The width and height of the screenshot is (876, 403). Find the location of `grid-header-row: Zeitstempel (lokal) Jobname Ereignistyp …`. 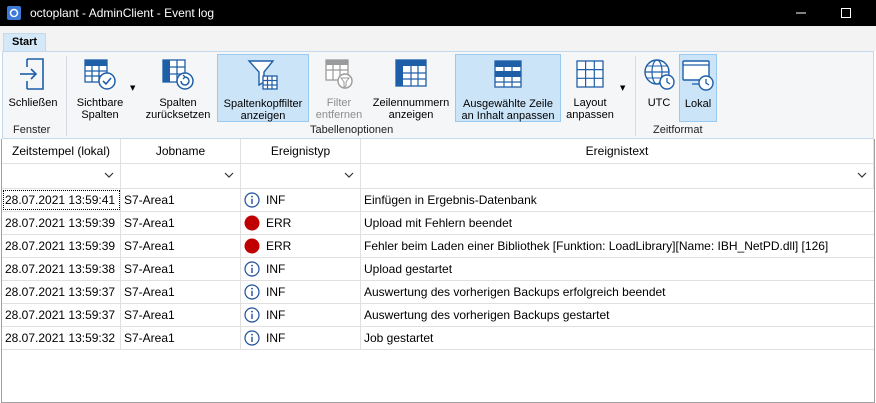

grid-header-row: Zeitstempel (lokal) Jobname Ereignistyp … is located at coordinates (438, 151).